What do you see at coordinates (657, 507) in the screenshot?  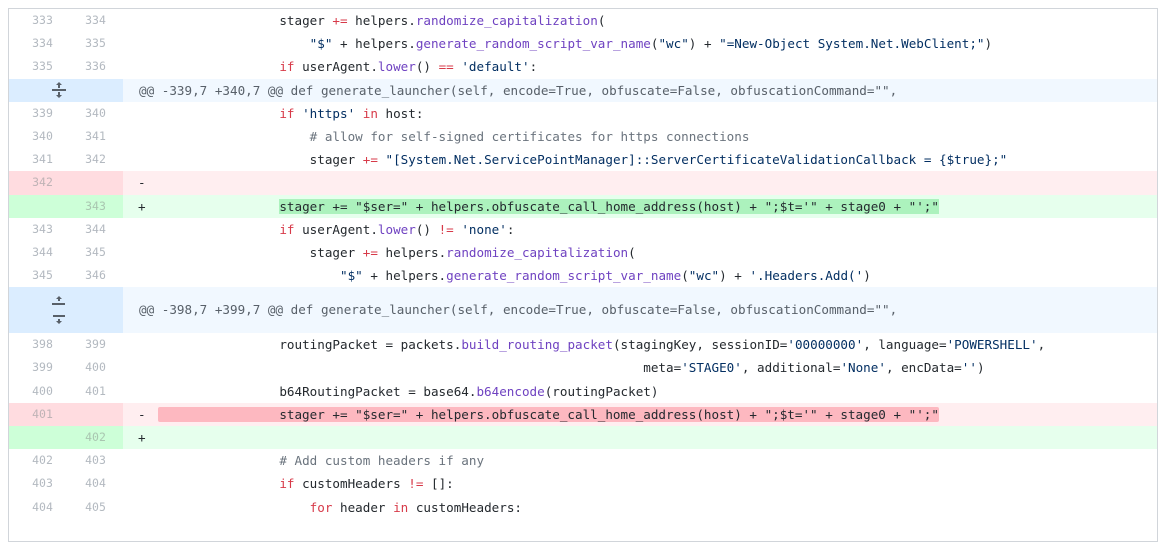 I see `code-text: for header in customHeaders:` at bounding box center [657, 507].